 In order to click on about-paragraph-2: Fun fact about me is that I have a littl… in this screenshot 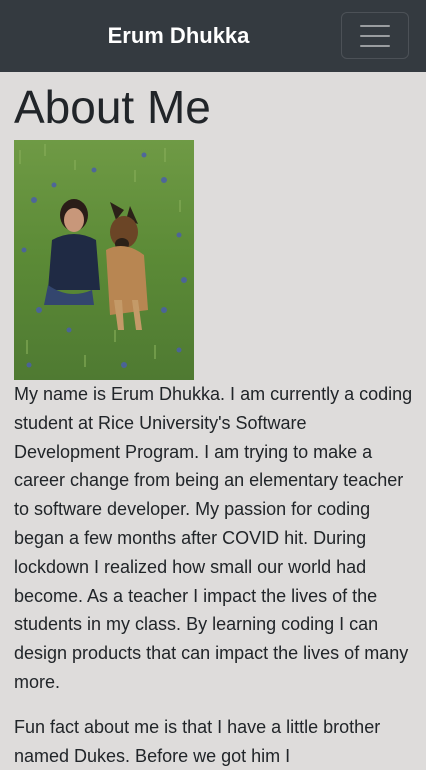, I will do `click(197, 741)`.